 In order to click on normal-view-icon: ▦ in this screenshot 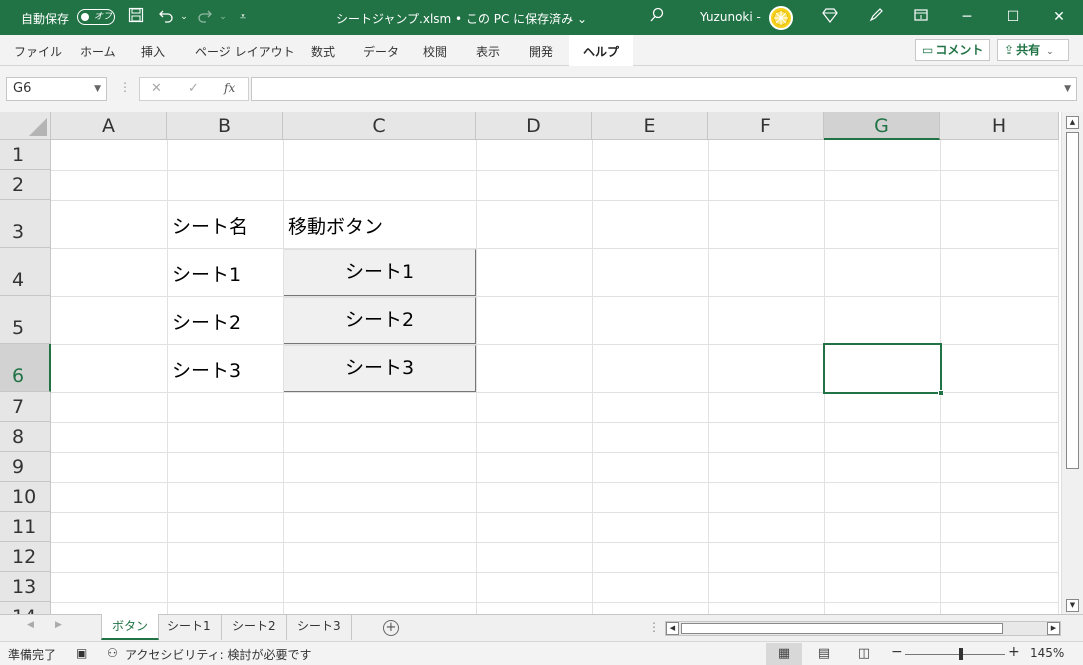, I will do `click(784, 654)`.